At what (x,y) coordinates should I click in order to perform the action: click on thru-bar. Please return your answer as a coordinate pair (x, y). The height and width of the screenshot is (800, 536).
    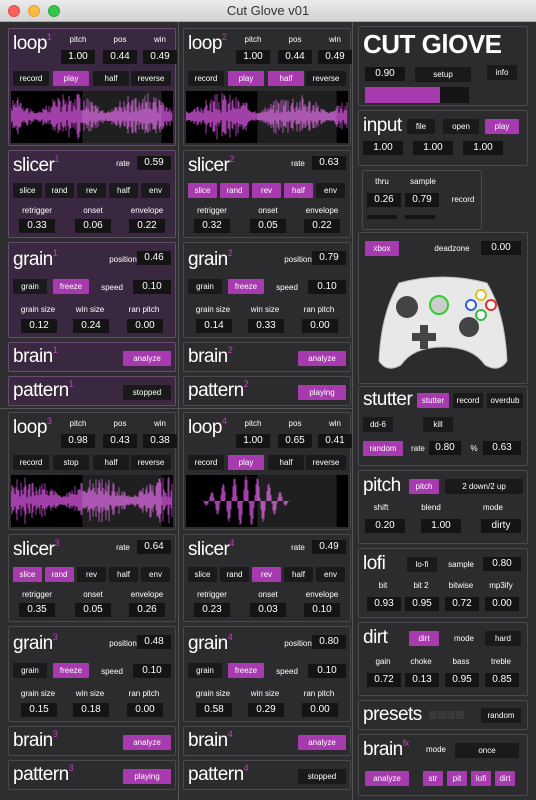
    Looking at the image, I should click on (382, 217).